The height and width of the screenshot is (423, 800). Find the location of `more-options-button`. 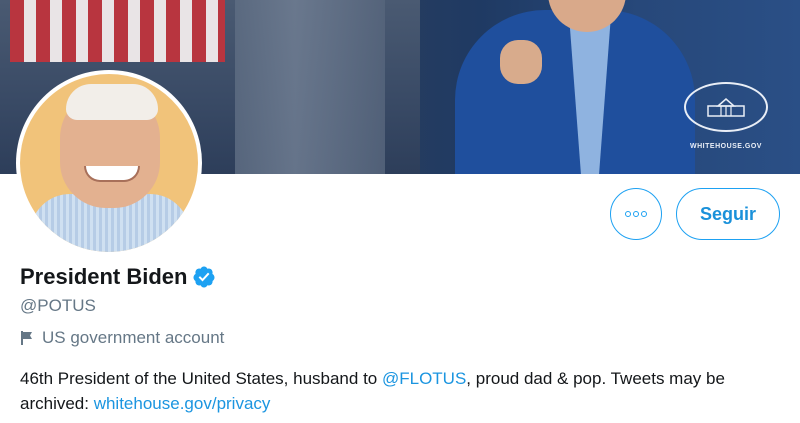

more-options-button is located at coordinates (636, 214).